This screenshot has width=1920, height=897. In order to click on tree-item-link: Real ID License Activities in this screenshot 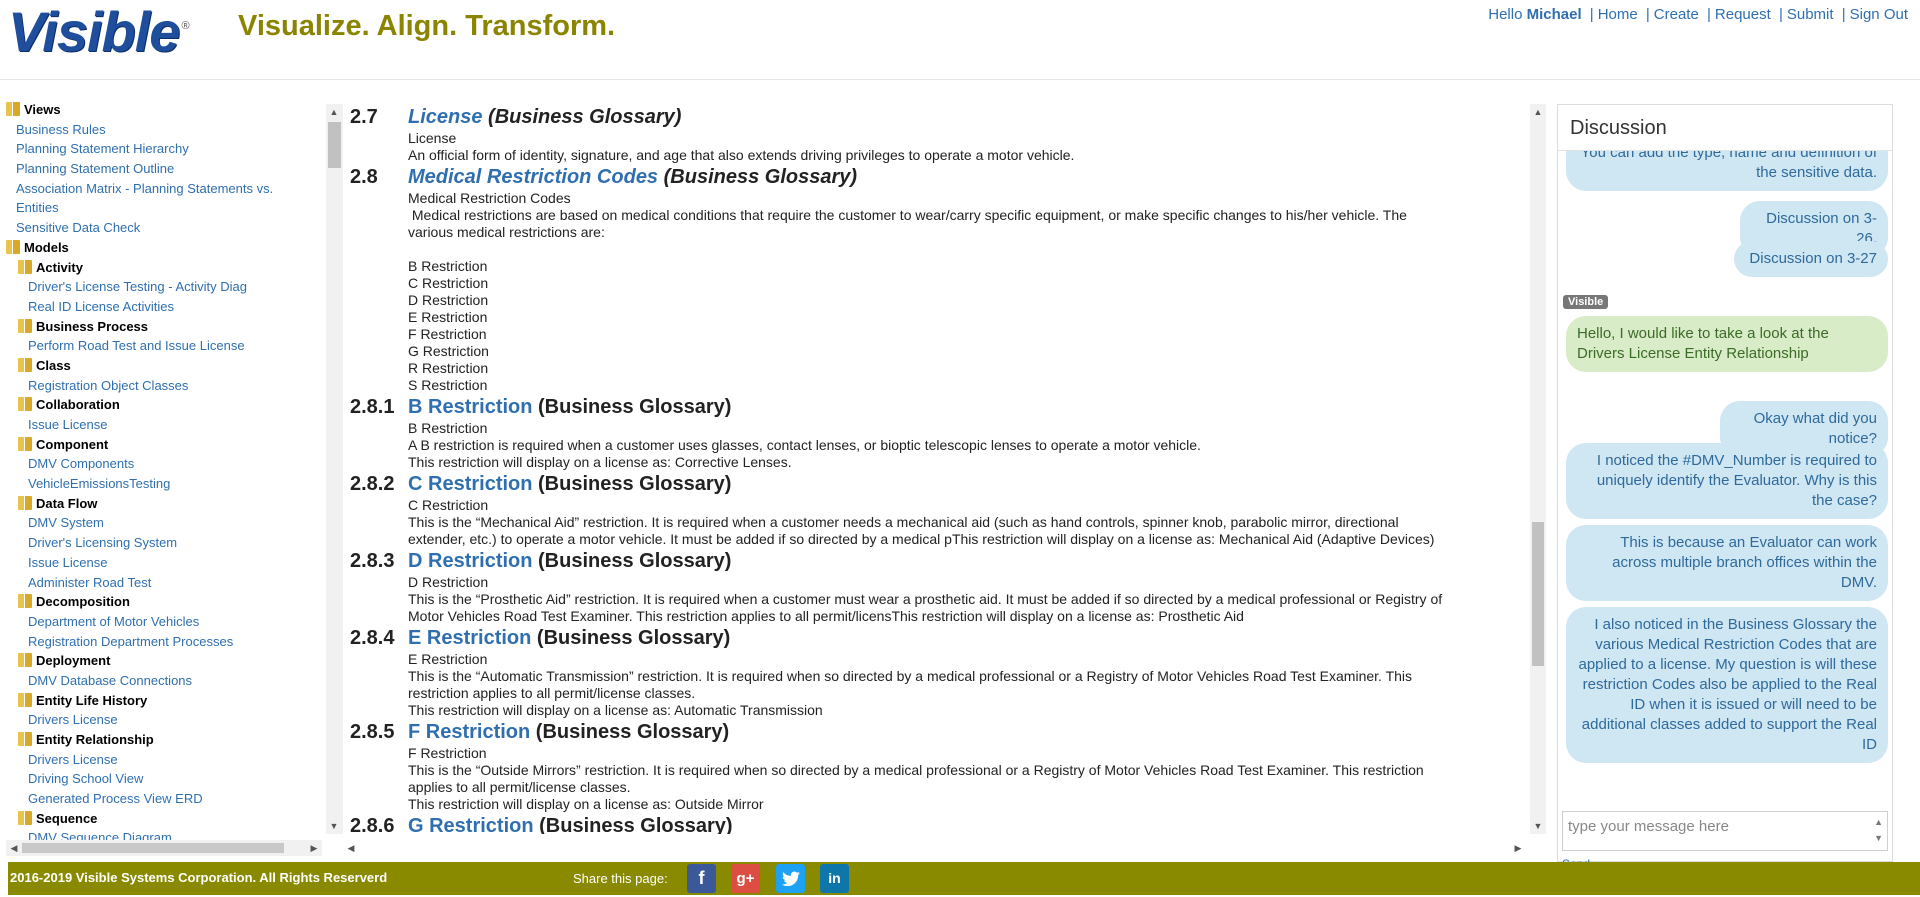, I will do `click(101, 306)`.